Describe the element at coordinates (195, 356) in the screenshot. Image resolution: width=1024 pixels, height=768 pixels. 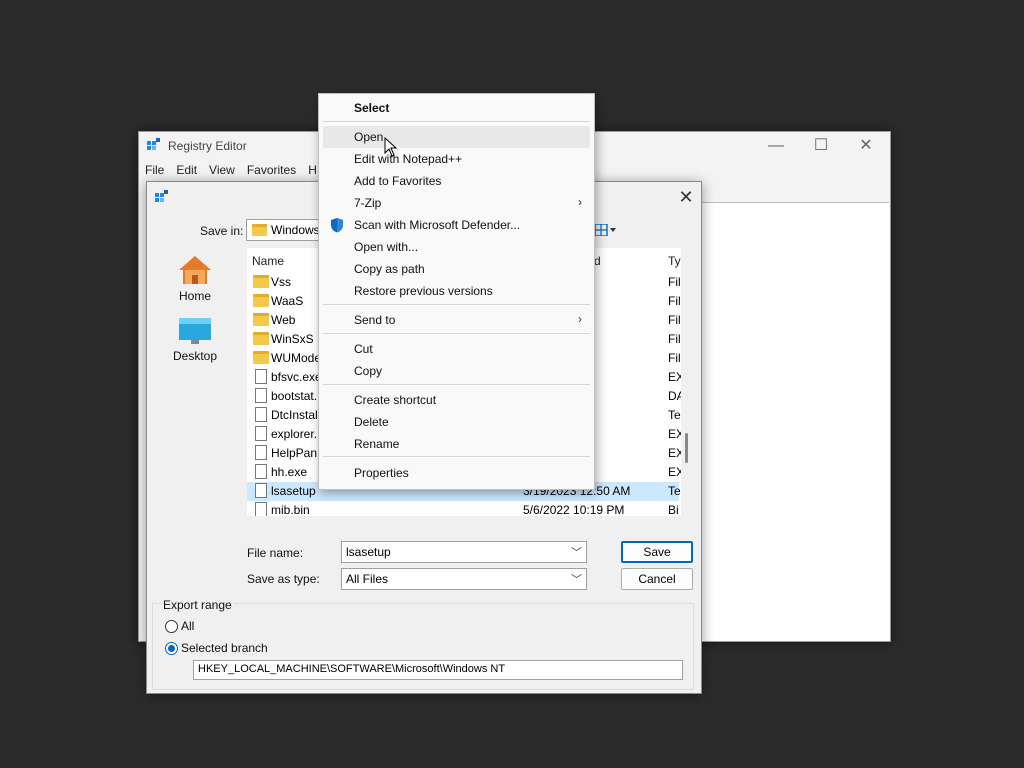
I see `place-desktop-label: Desktop` at that location.